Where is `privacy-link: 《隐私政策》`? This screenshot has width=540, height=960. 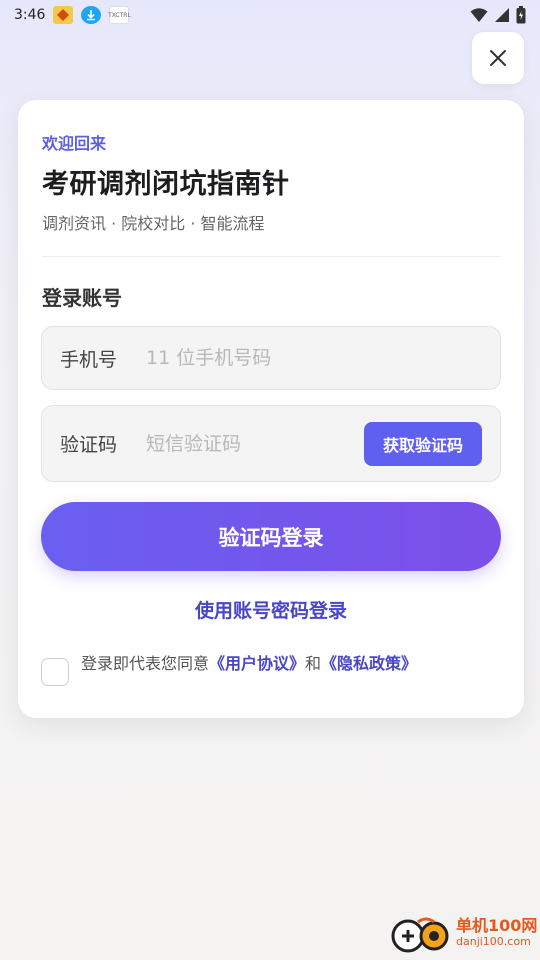
privacy-link: 《隐私政策》 is located at coordinates (369, 663).